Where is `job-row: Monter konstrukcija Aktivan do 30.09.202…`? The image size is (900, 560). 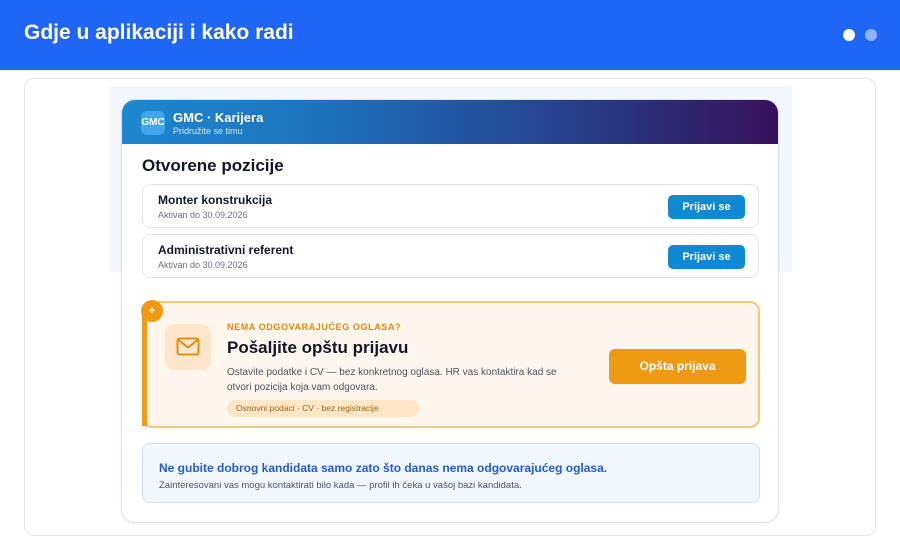 job-row: Monter konstrukcija Aktivan do 30.09.202… is located at coordinates (450, 206).